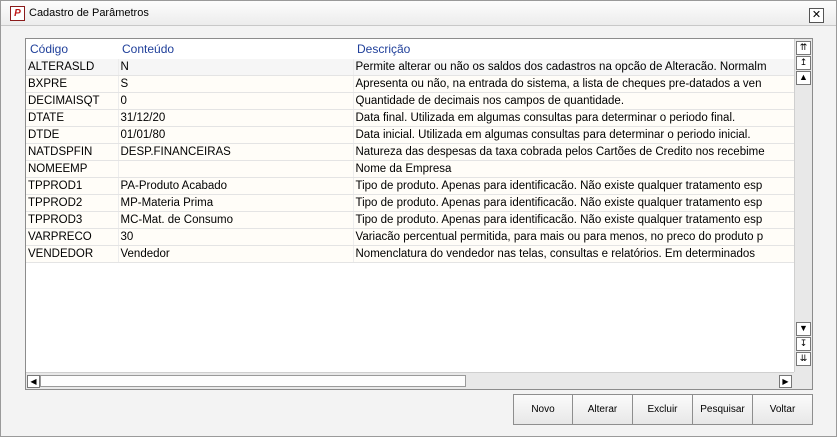 The width and height of the screenshot is (837, 437). I want to click on scroll-last-icon: ⇊, so click(803, 359).